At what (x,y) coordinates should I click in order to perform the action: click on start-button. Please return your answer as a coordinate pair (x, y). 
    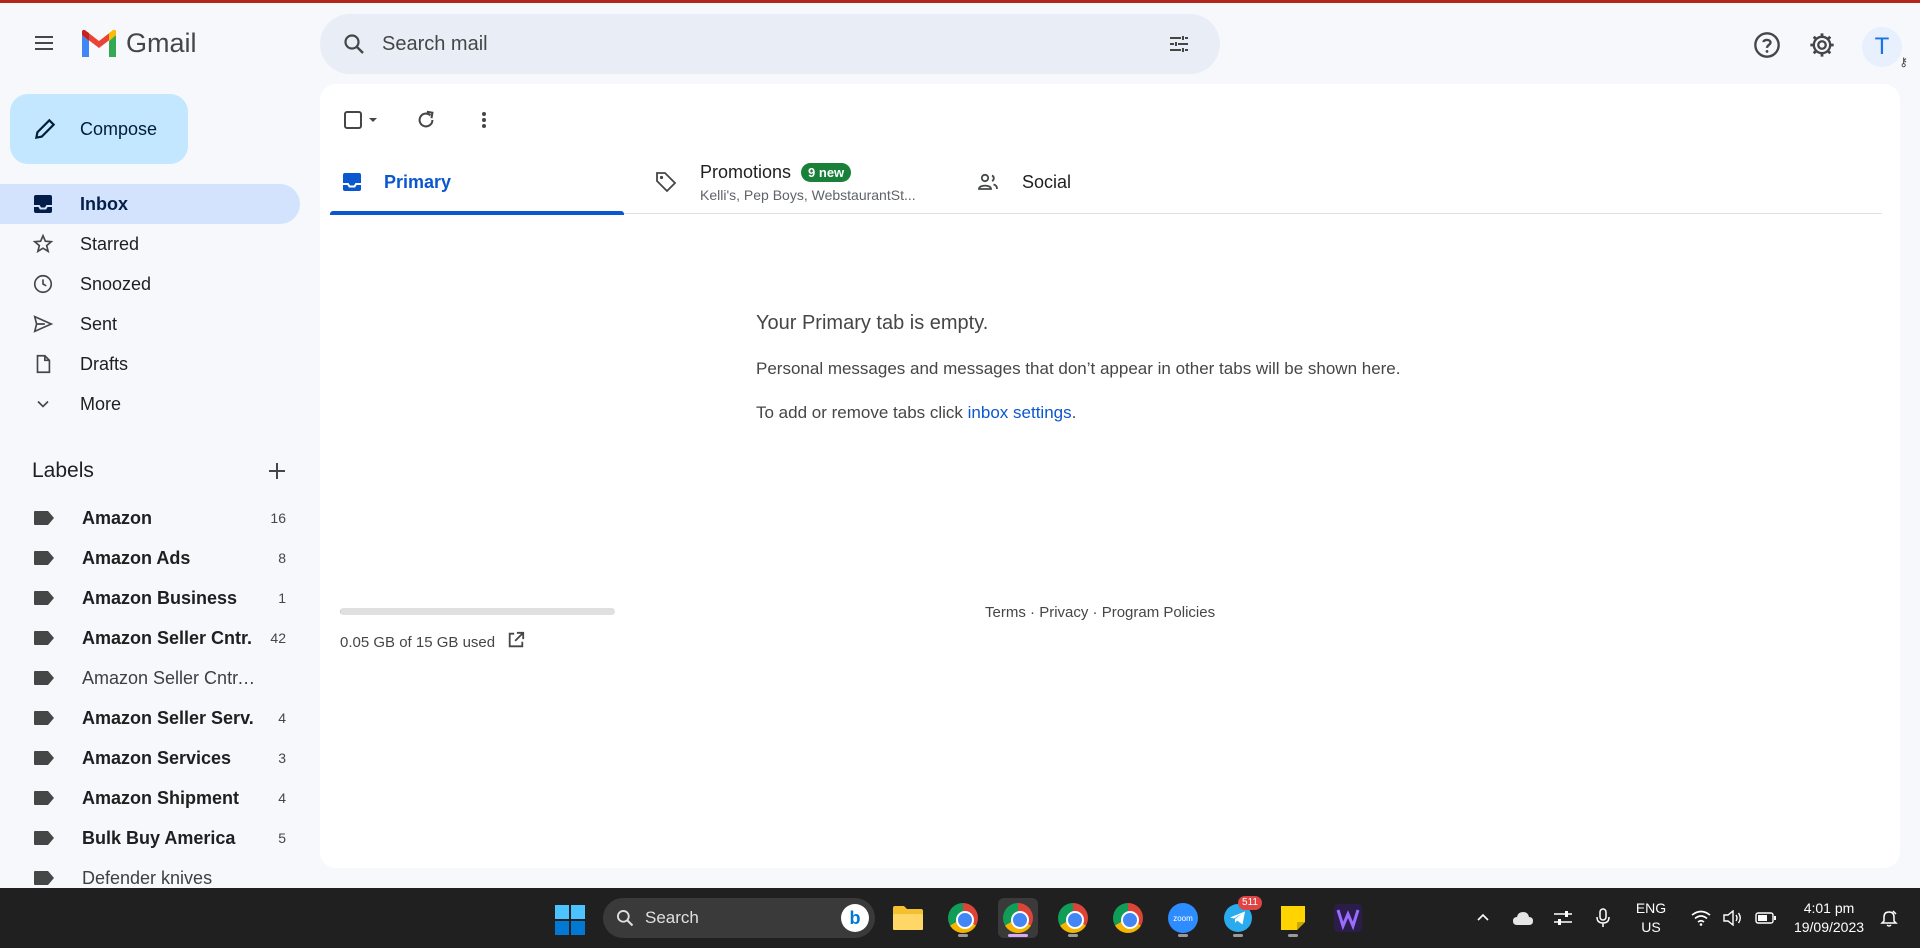
    Looking at the image, I should click on (570, 920).